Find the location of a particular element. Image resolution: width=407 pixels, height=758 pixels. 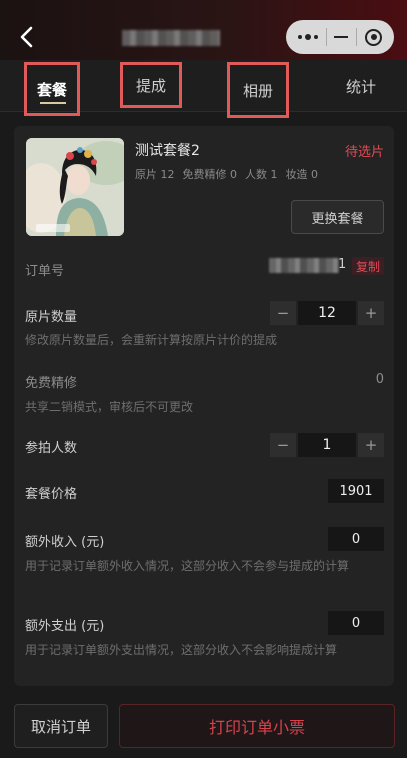

mini-program-capsule is located at coordinates (340, 37).